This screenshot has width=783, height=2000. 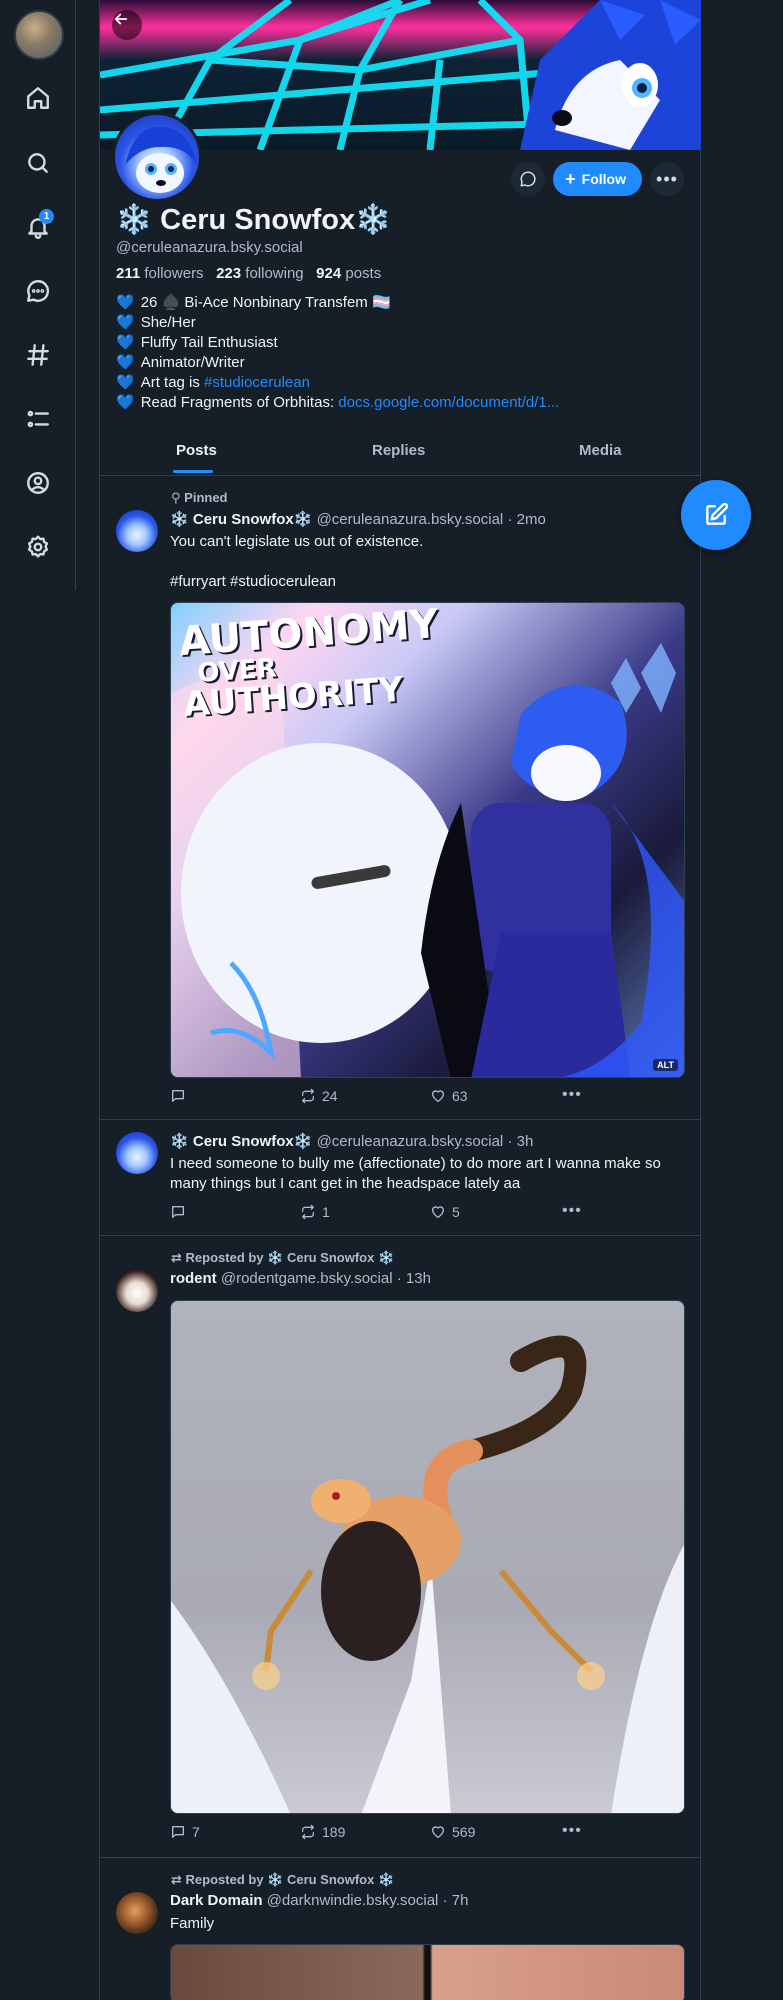 I want to click on more-options-button: •••, so click(x=667, y=179).